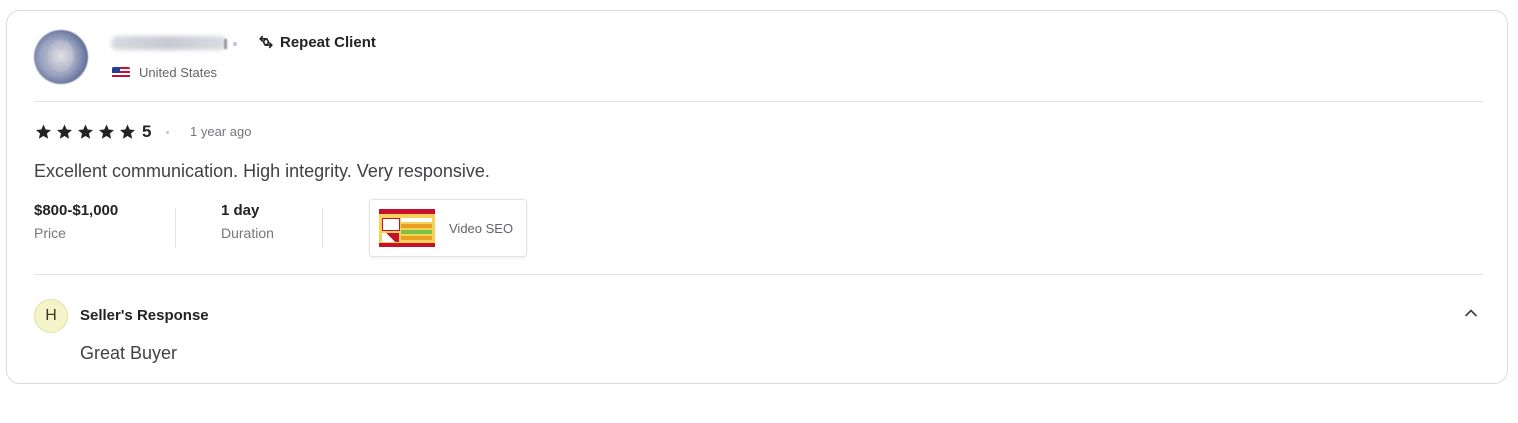 The height and width of the screenshot is (423, 1518). I want to click on duration-value: 1 day, so click(240, 210).